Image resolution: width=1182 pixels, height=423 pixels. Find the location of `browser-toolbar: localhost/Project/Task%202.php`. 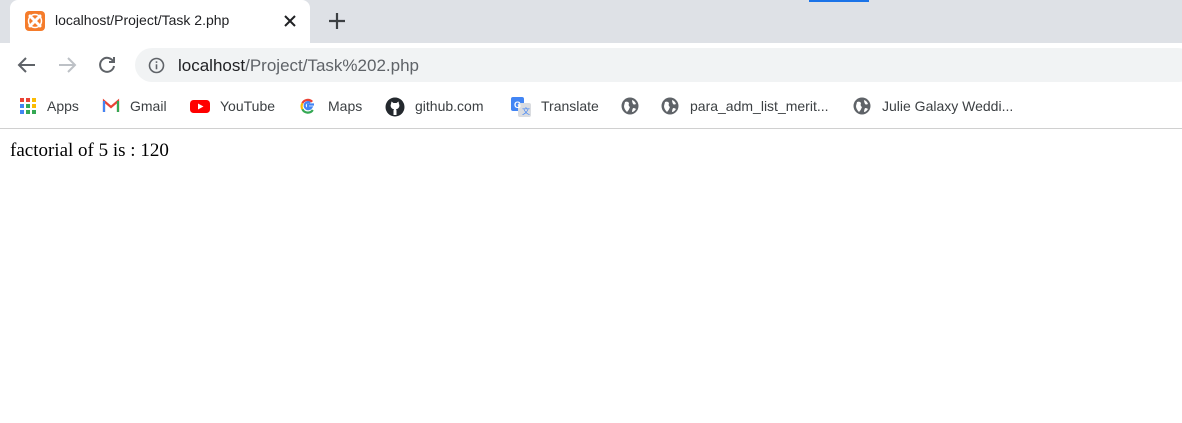

browser-toolbar: localhost/Project/Task%202.php is located at coordinates (591, 65).